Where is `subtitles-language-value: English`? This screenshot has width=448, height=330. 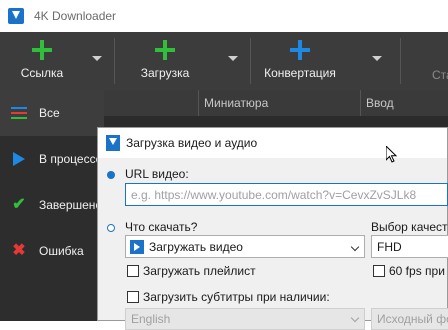 subtitles-language-value: English is located at coordinates (151, 319).